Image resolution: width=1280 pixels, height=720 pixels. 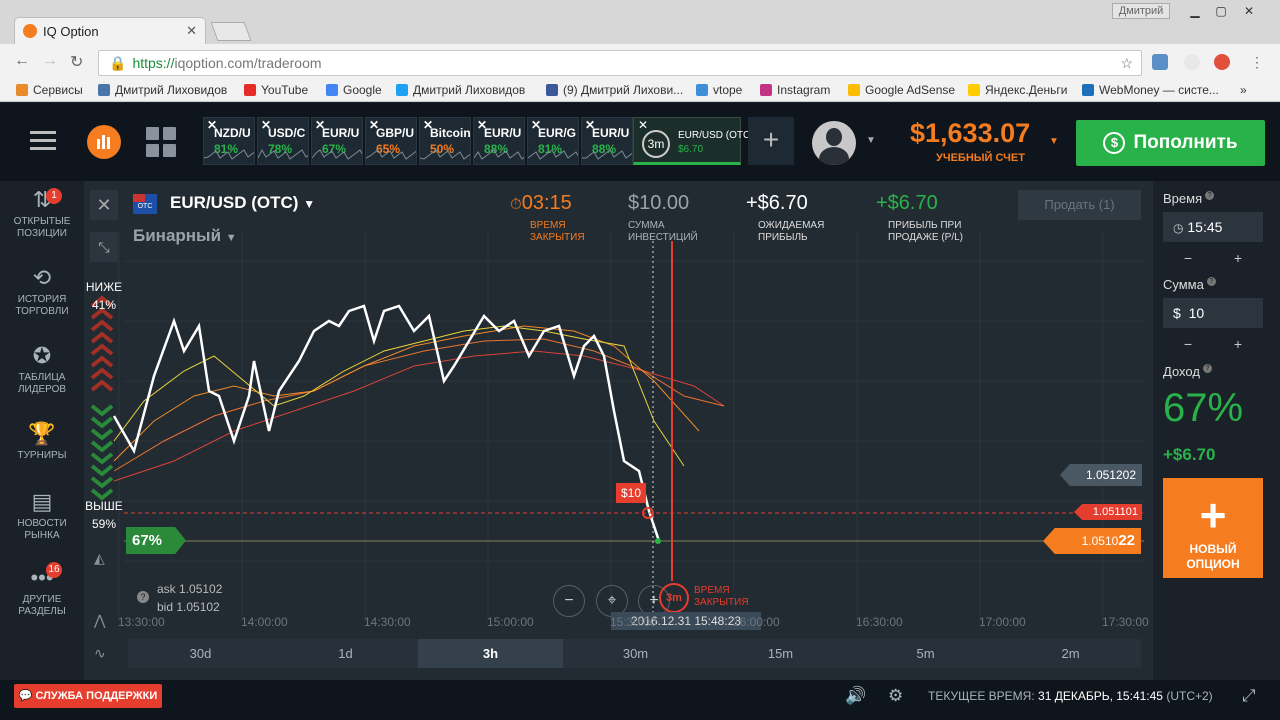 What do you see at coordinates (771, 141) in the screenshot?
I see `add-asset-button: +` at bounding box center [771, 141].